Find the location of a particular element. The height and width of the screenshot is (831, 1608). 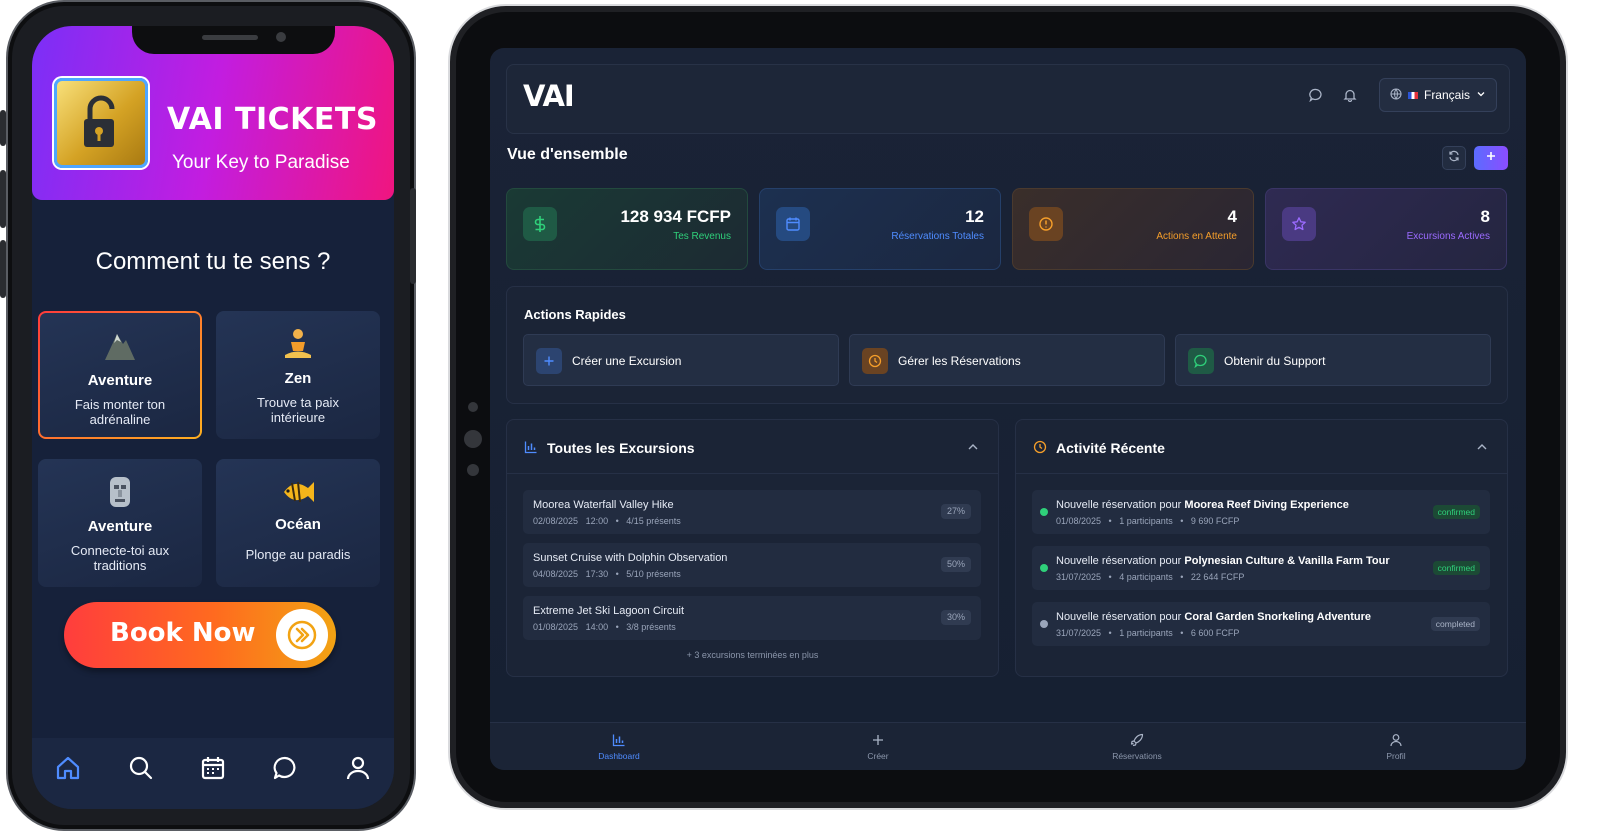

language-label: Français is located at coordinates (1446, 95).